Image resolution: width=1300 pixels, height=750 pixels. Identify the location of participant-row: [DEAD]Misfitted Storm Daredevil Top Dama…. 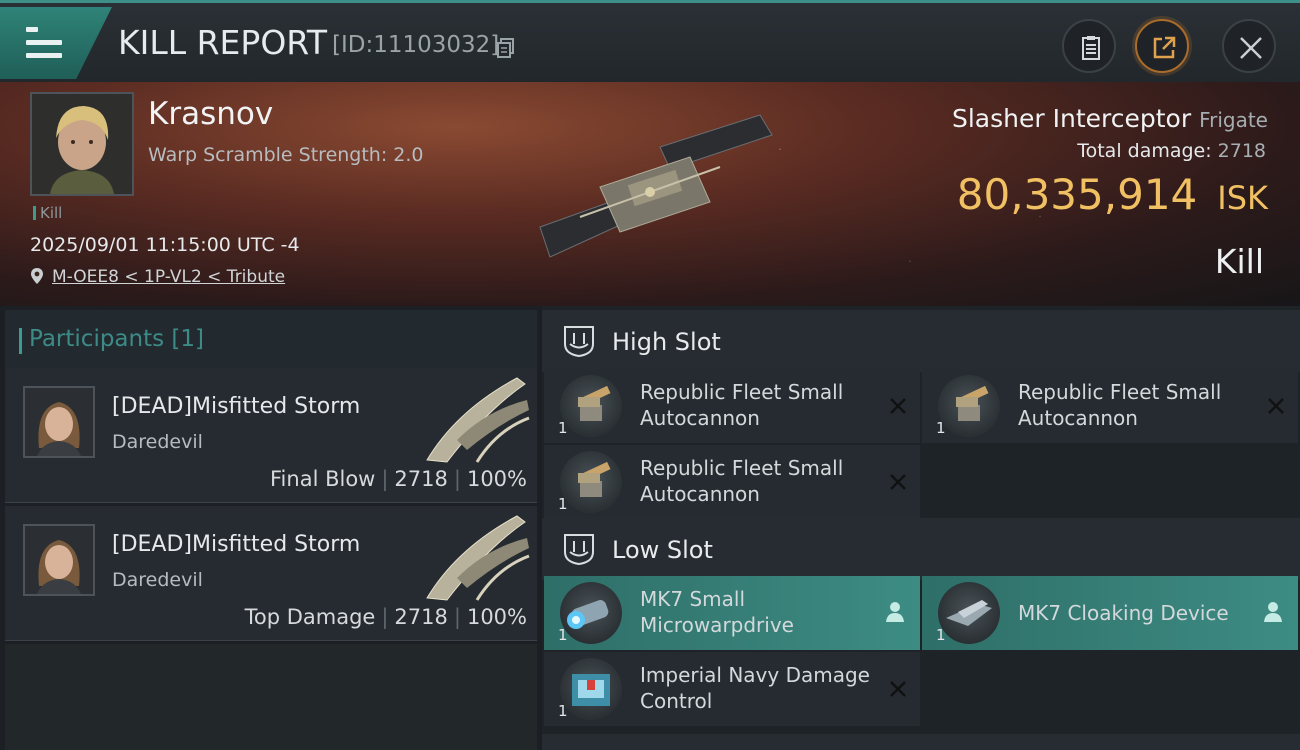
(271, 573).